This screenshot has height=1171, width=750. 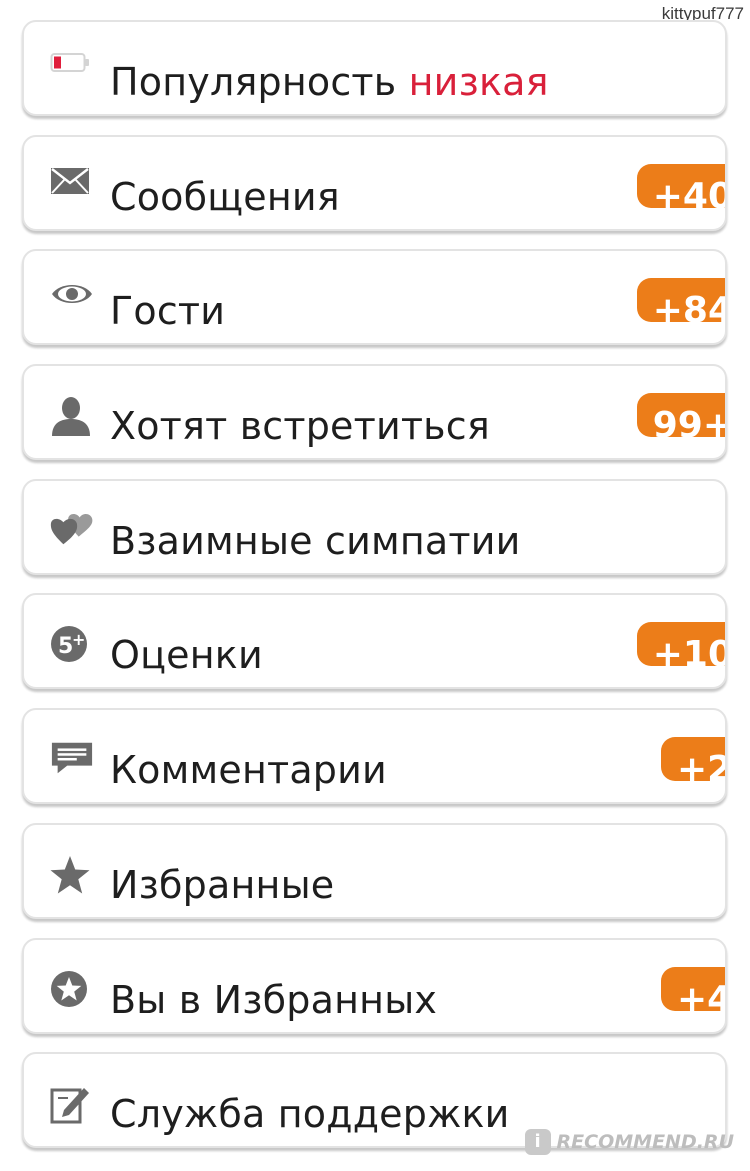 I want to click on menu-item-label: Вы в Избранных, so click(x=274, y=999).